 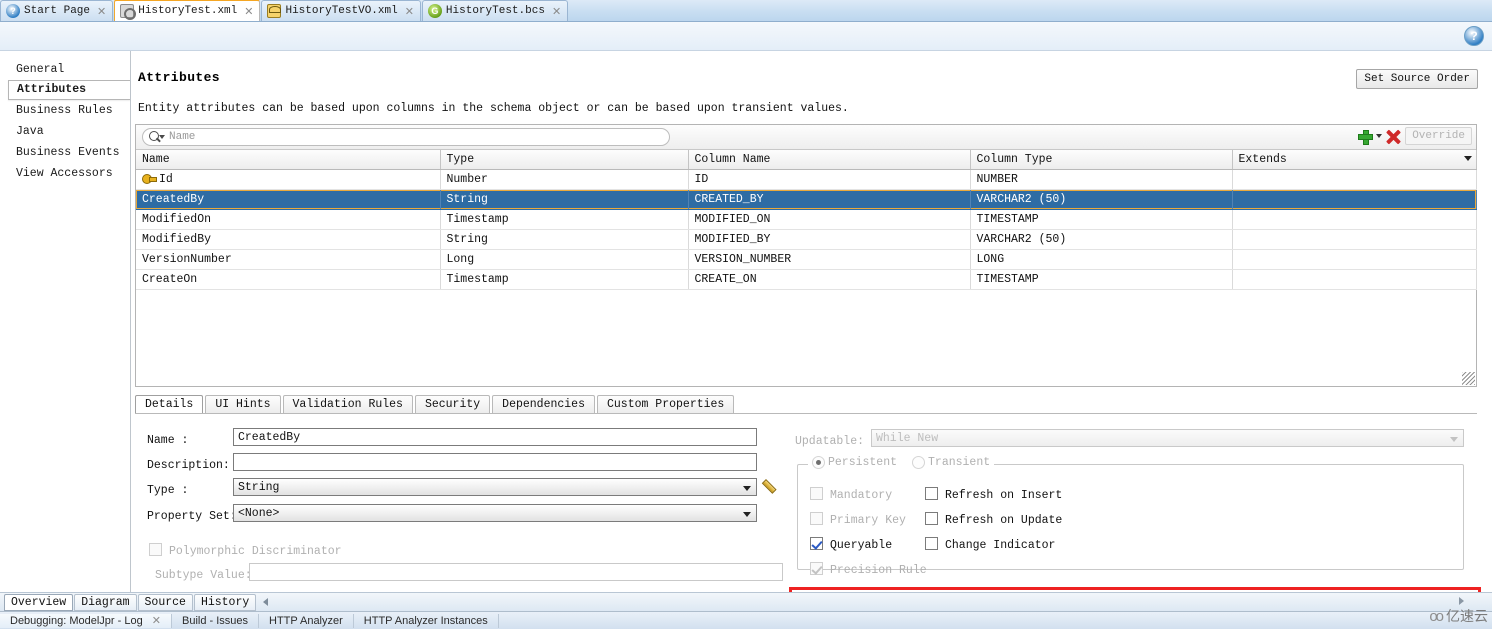 I want to click on sidebar-item-java: Java, so click(x=65, y=131).